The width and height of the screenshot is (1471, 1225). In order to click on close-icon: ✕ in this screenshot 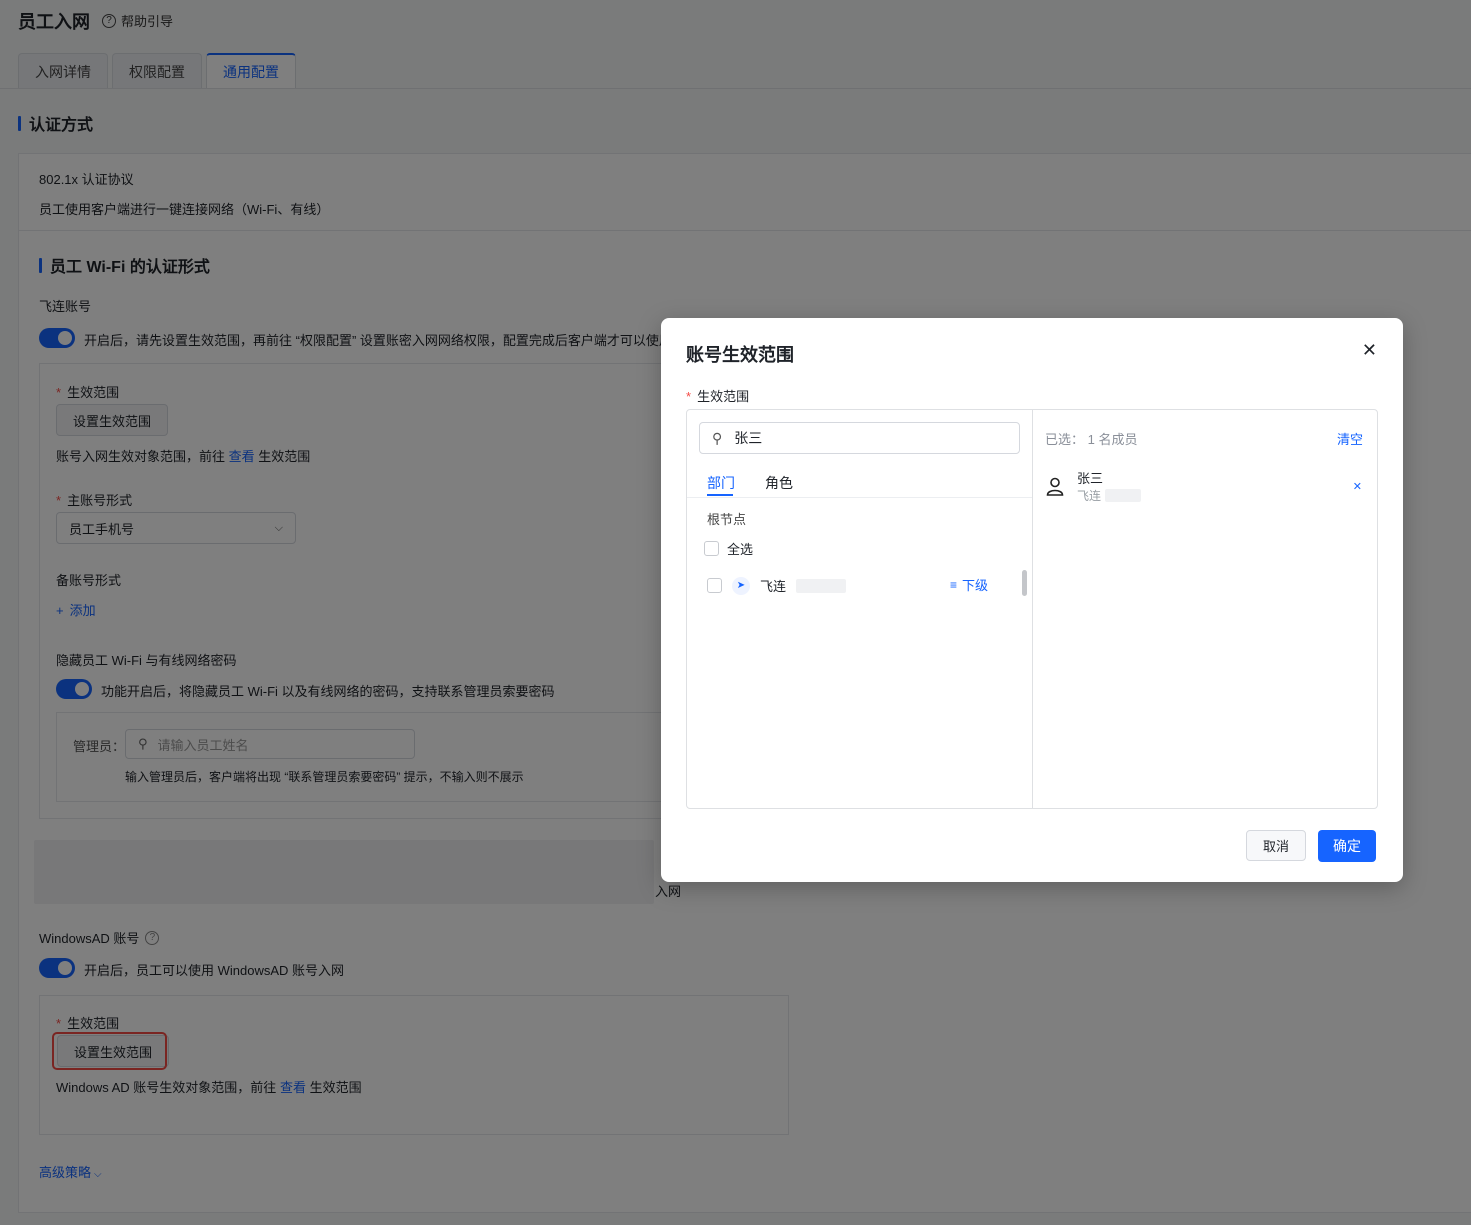, I will do `click(1369, 350)`.